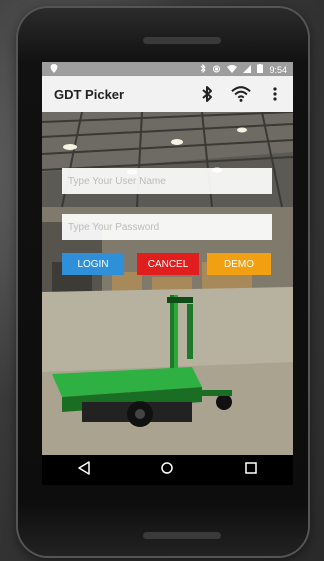  I want to click on wifi-status-icon, so click(232, 69).